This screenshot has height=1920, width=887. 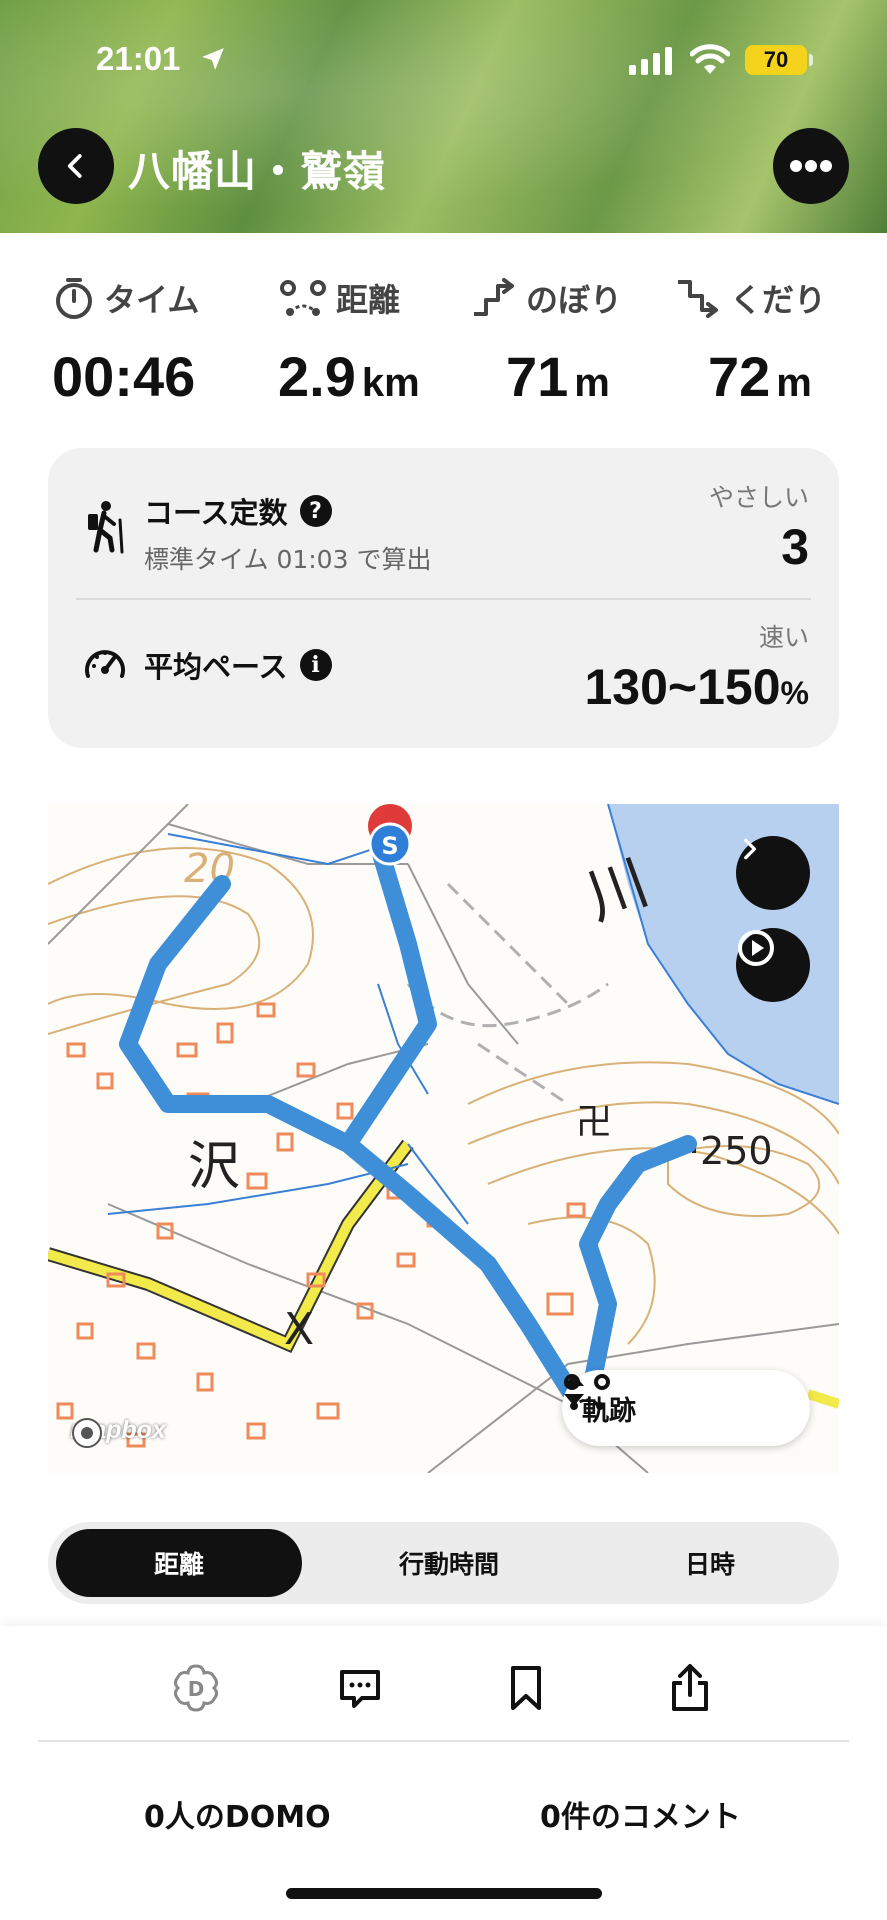 I want to click on bottom-divider, so click(x=443, y=1741).